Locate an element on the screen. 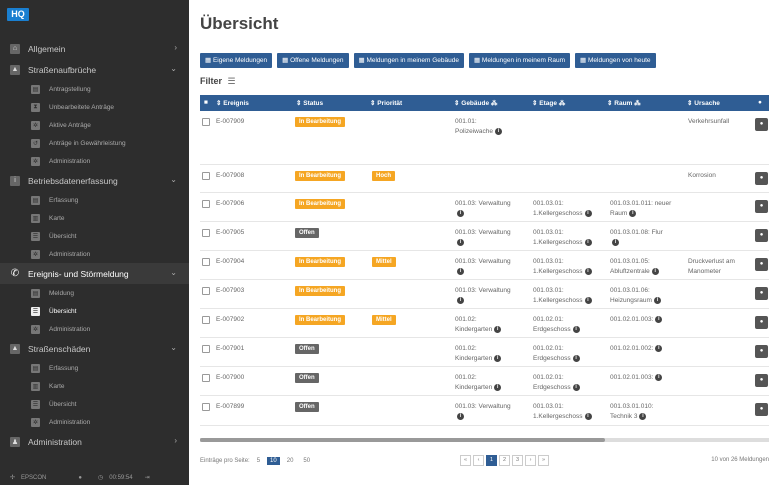  column-settings-icon: ● is located at coordinates (760, 102).